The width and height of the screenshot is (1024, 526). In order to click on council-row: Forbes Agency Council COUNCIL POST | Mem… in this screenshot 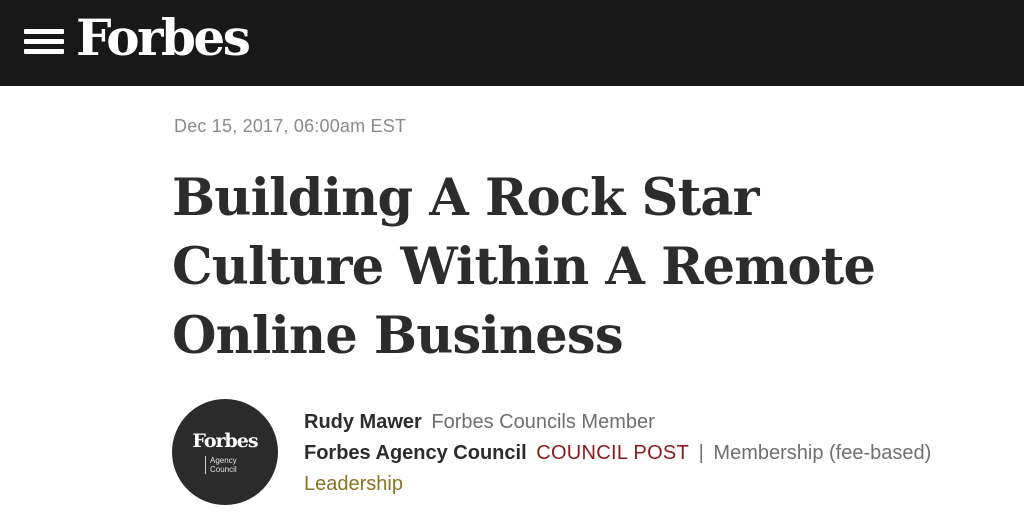, I will do `click(617, 453)`.